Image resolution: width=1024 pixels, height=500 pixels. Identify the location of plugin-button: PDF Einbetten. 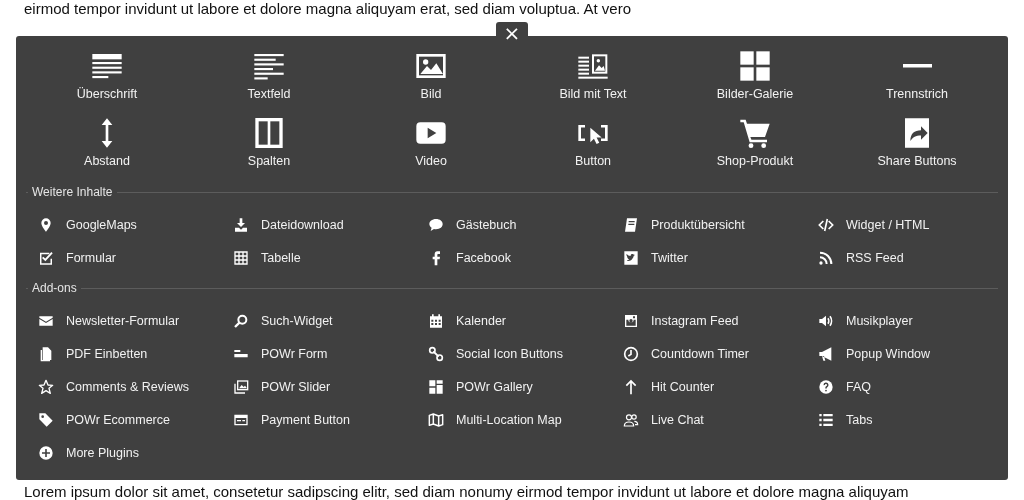
(135, 353).